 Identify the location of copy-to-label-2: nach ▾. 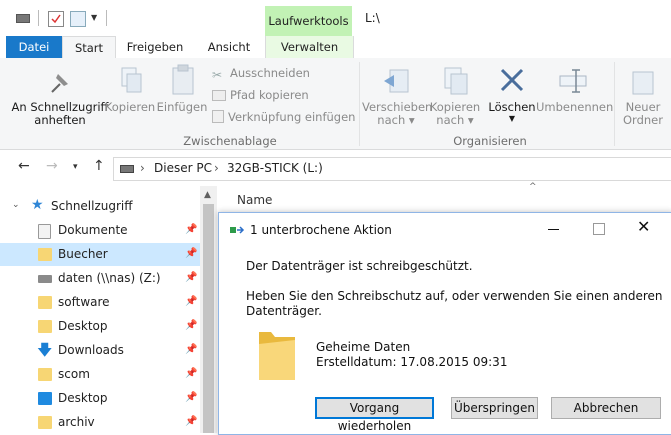
(455, 120).